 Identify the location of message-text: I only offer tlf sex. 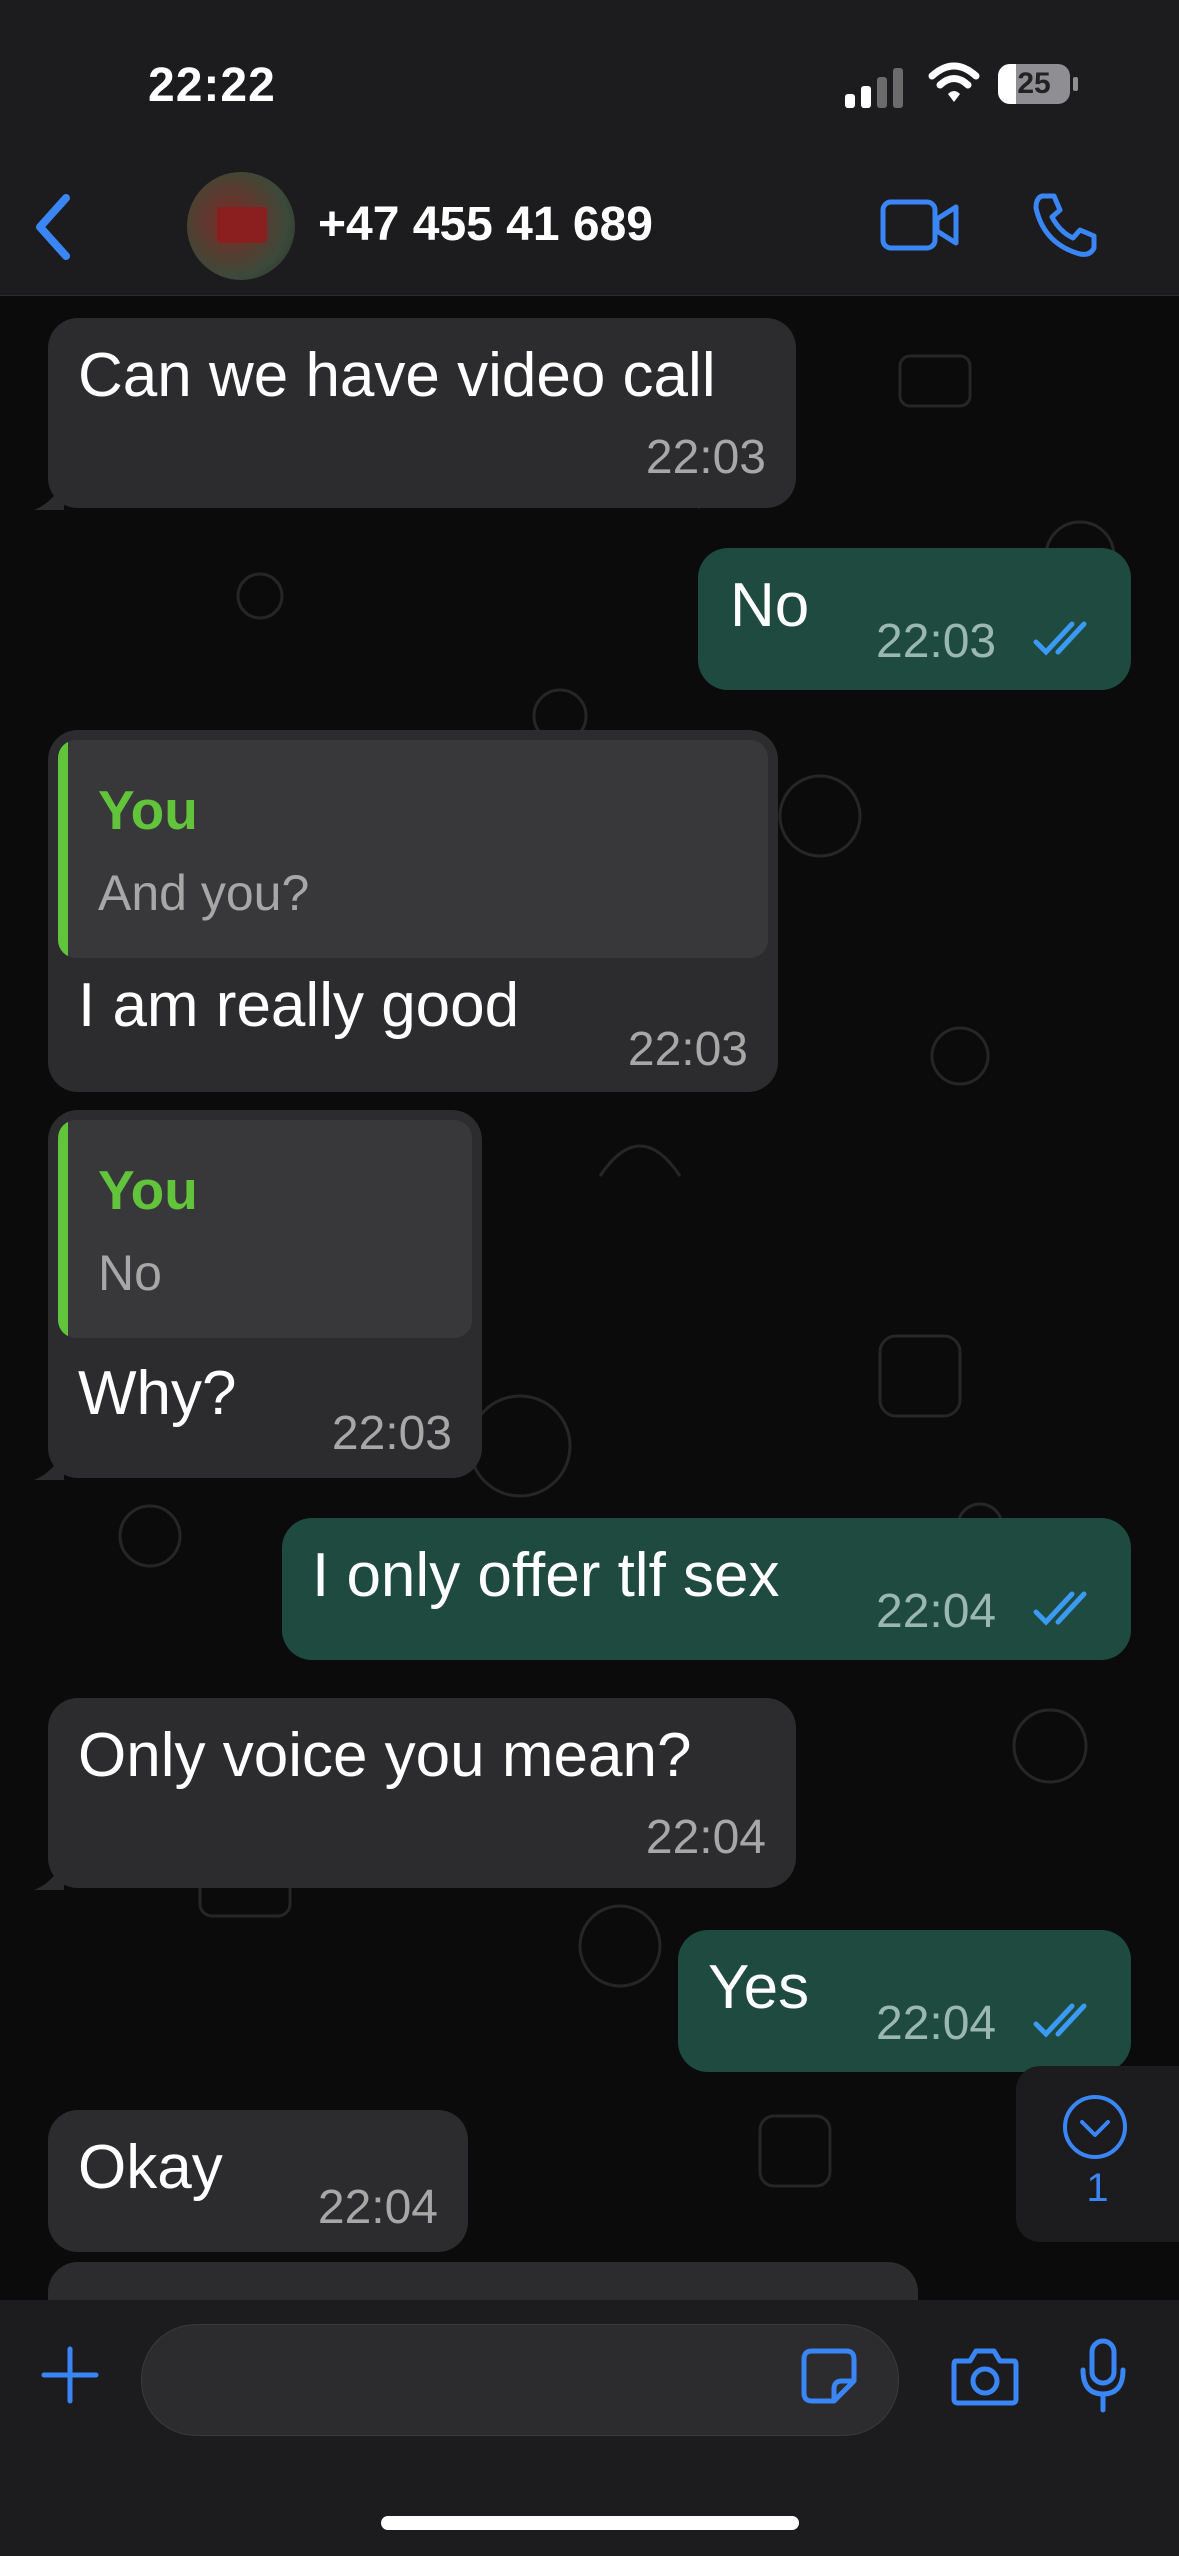
(546, 1575).